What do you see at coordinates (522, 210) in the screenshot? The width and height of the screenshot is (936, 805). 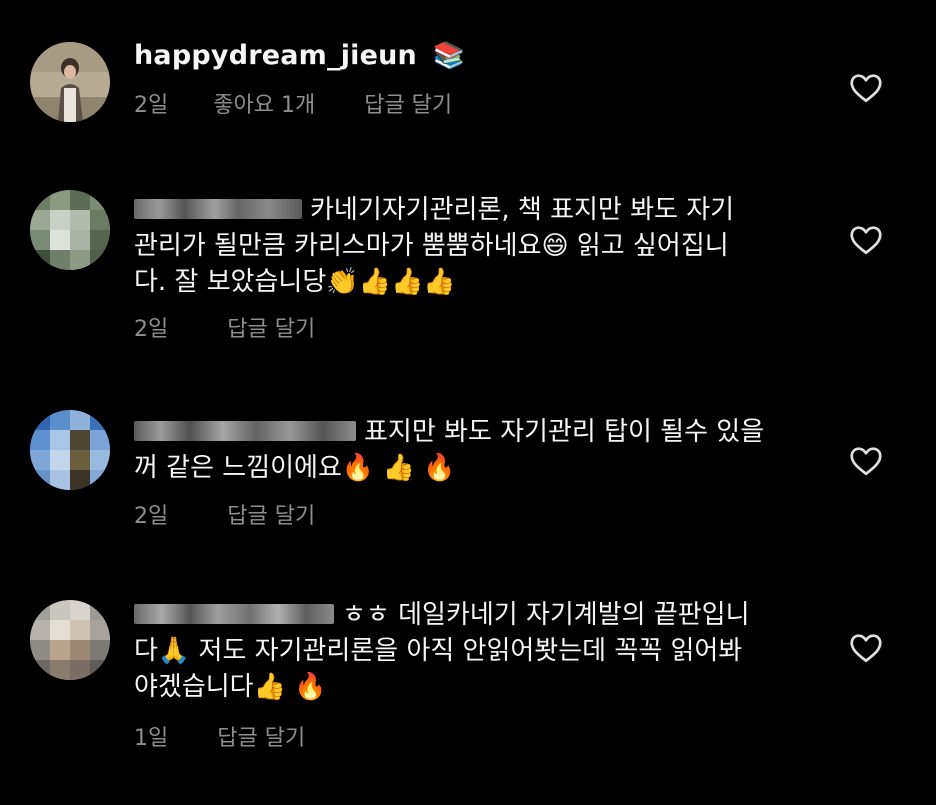 I see `comment-text-line1: 카네기자기관리론, 책 표지만 봐도 자기` at bounding box center [522, 210].